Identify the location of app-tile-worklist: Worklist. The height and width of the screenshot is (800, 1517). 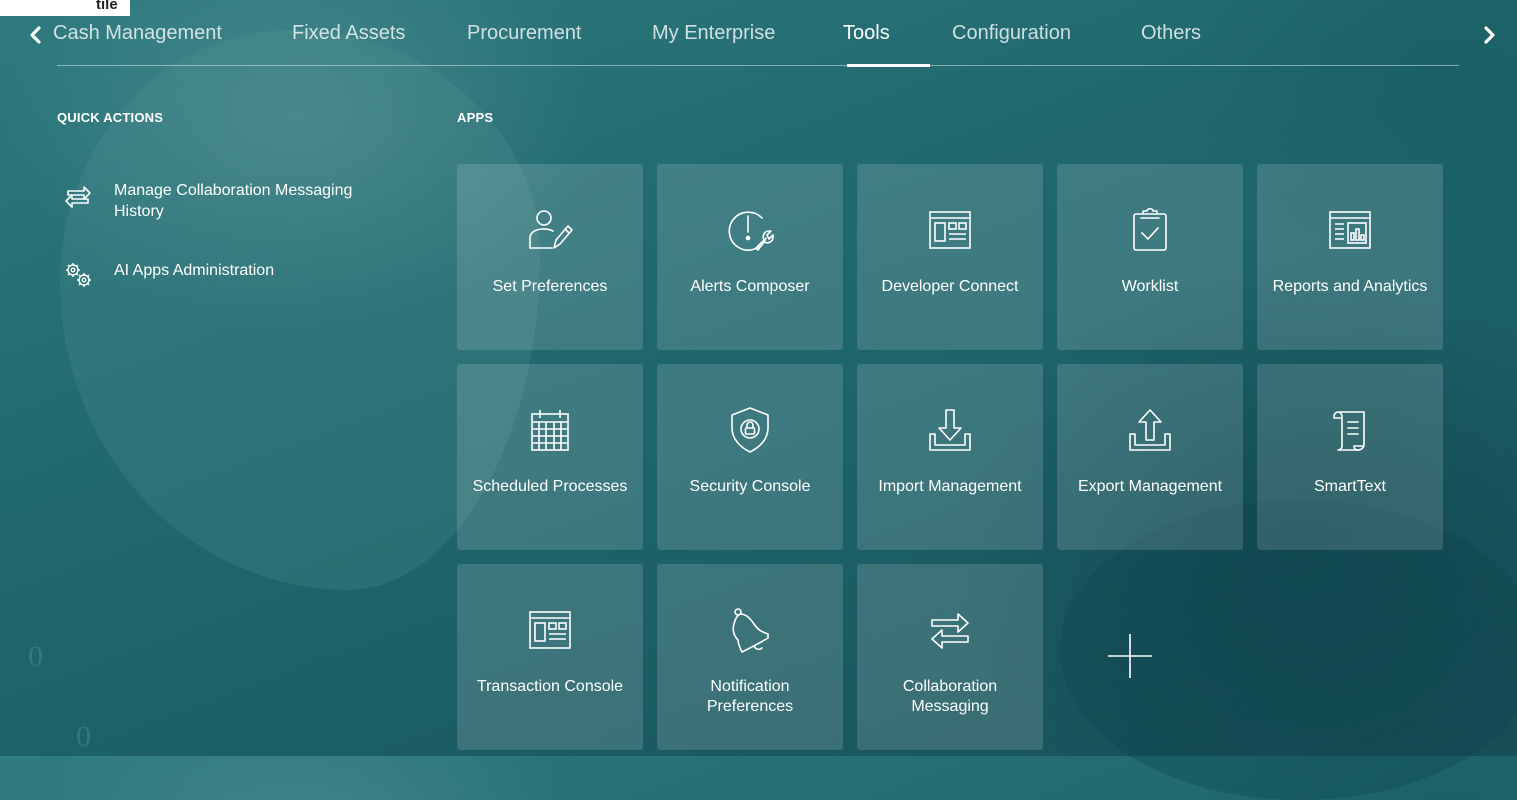
(1150, 257).